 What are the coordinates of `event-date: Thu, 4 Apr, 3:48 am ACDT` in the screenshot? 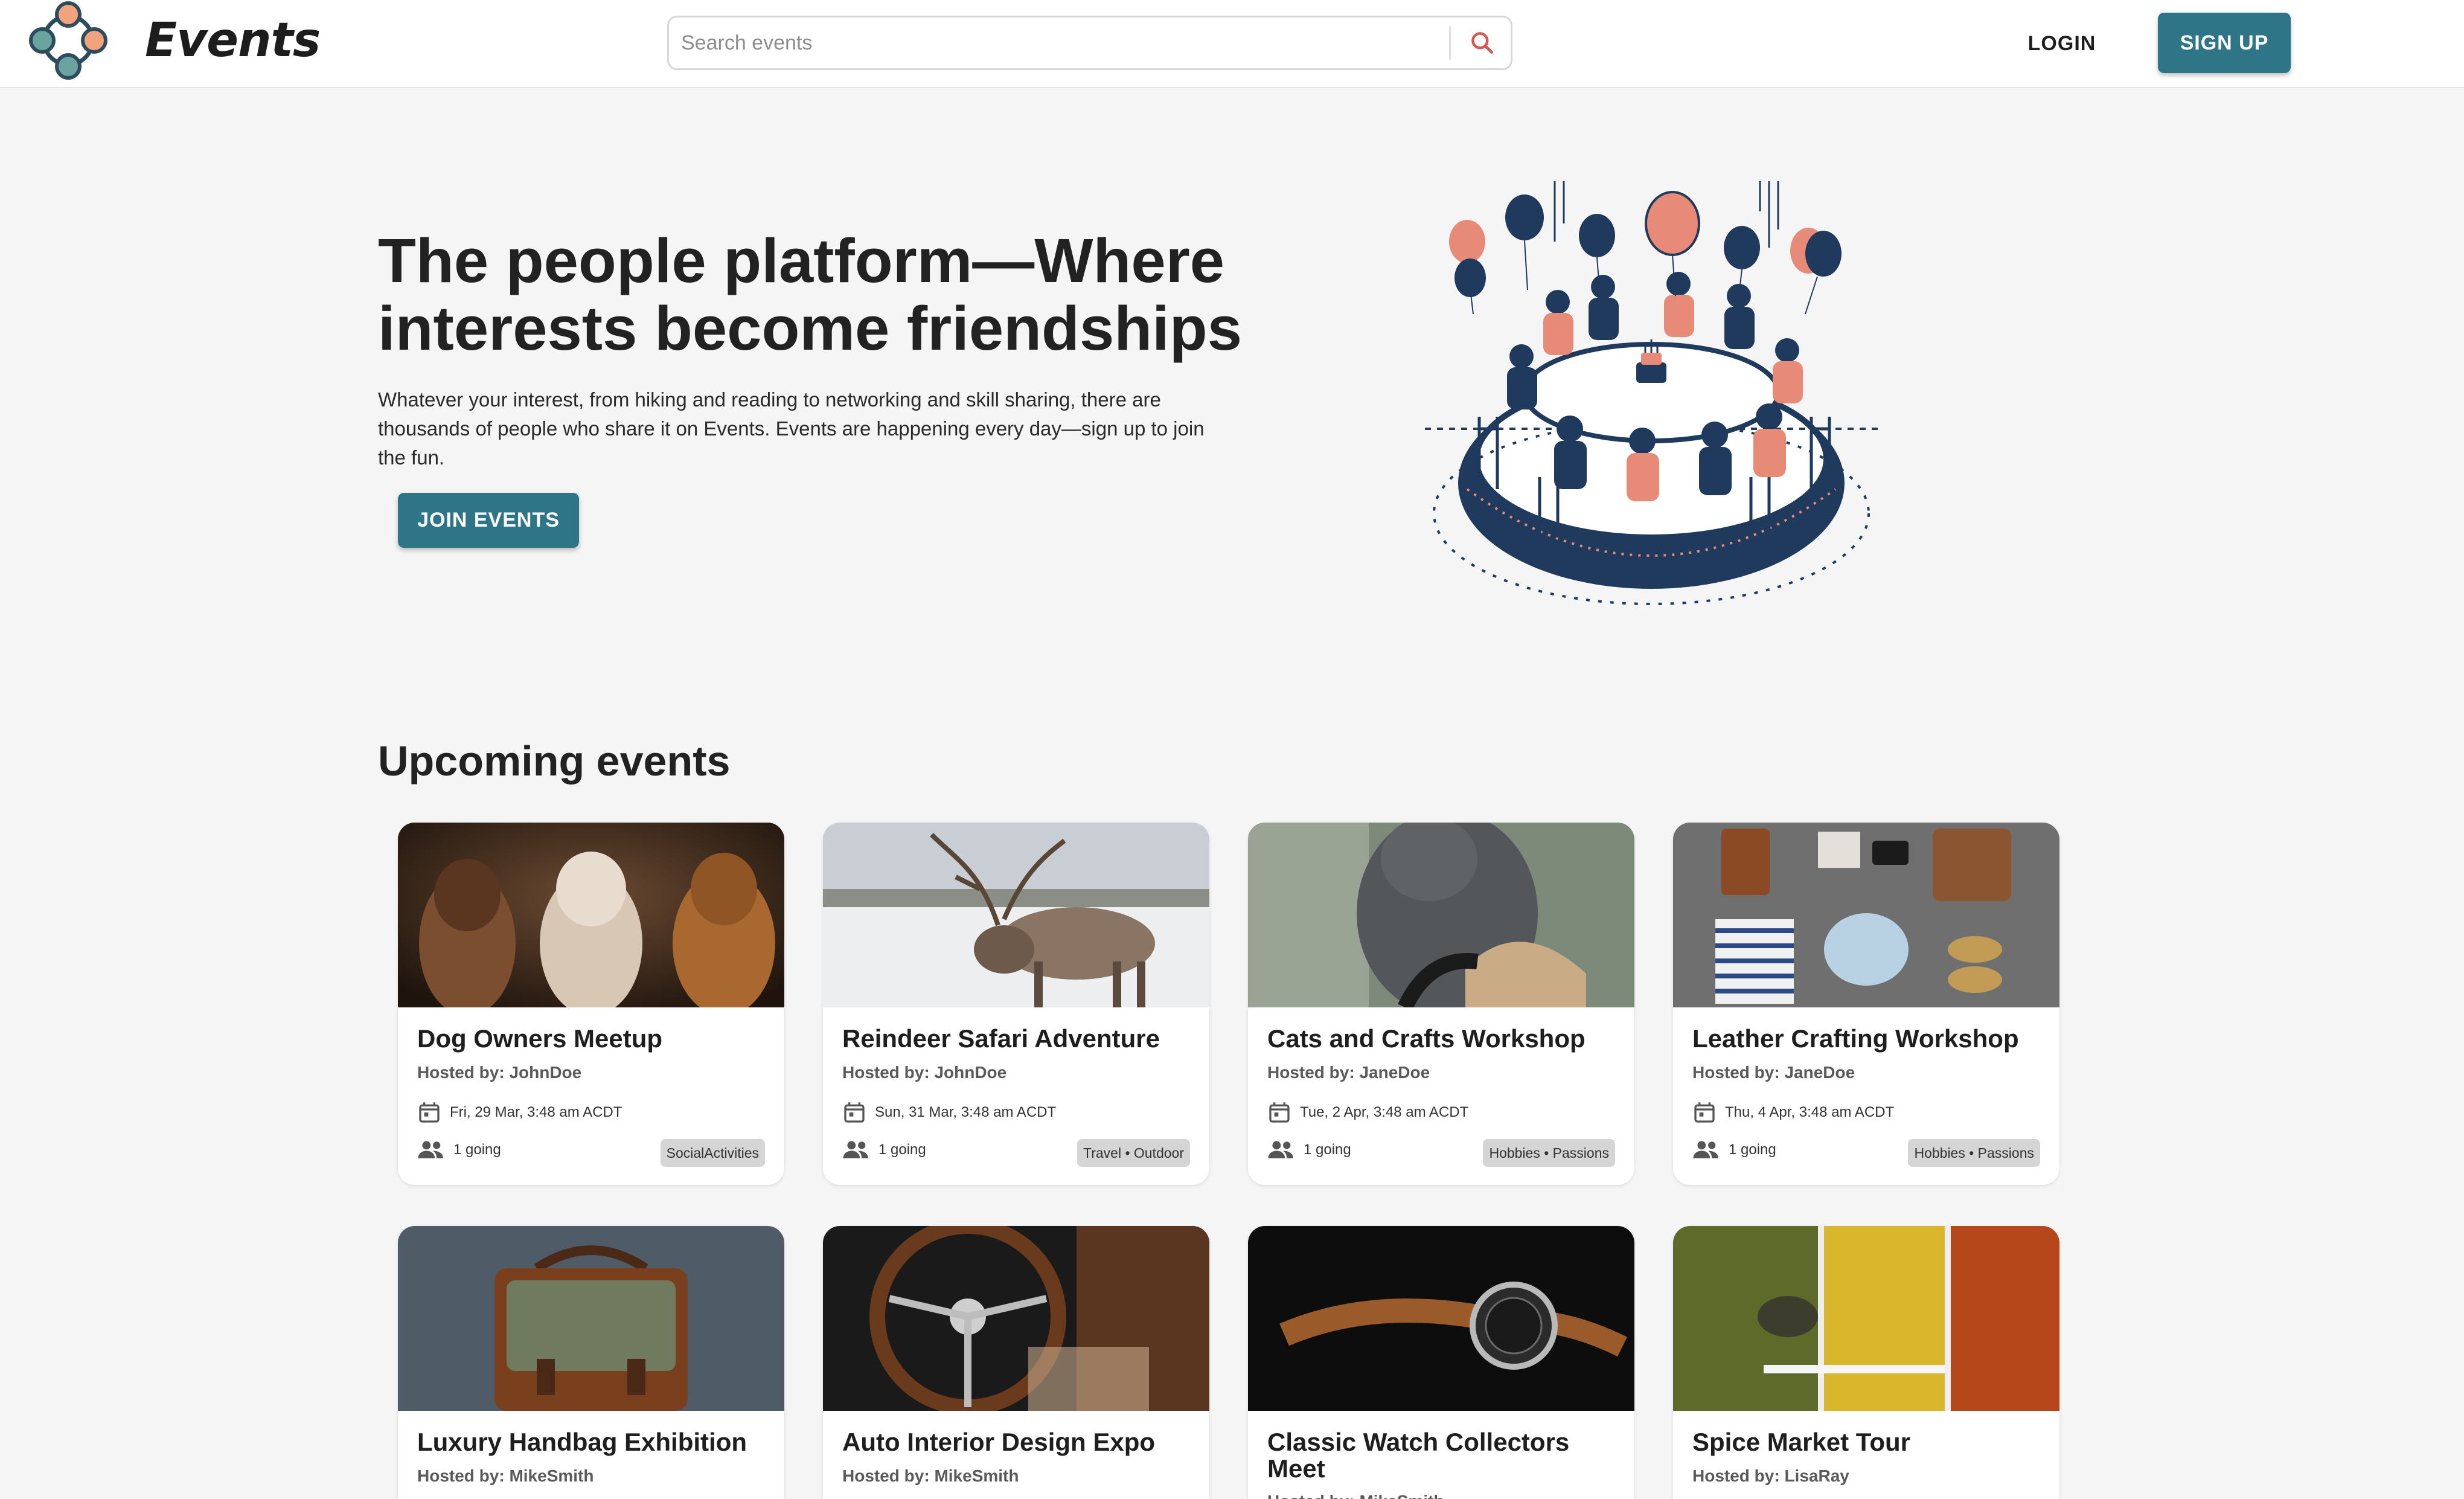 It's located at (1810, 1112).